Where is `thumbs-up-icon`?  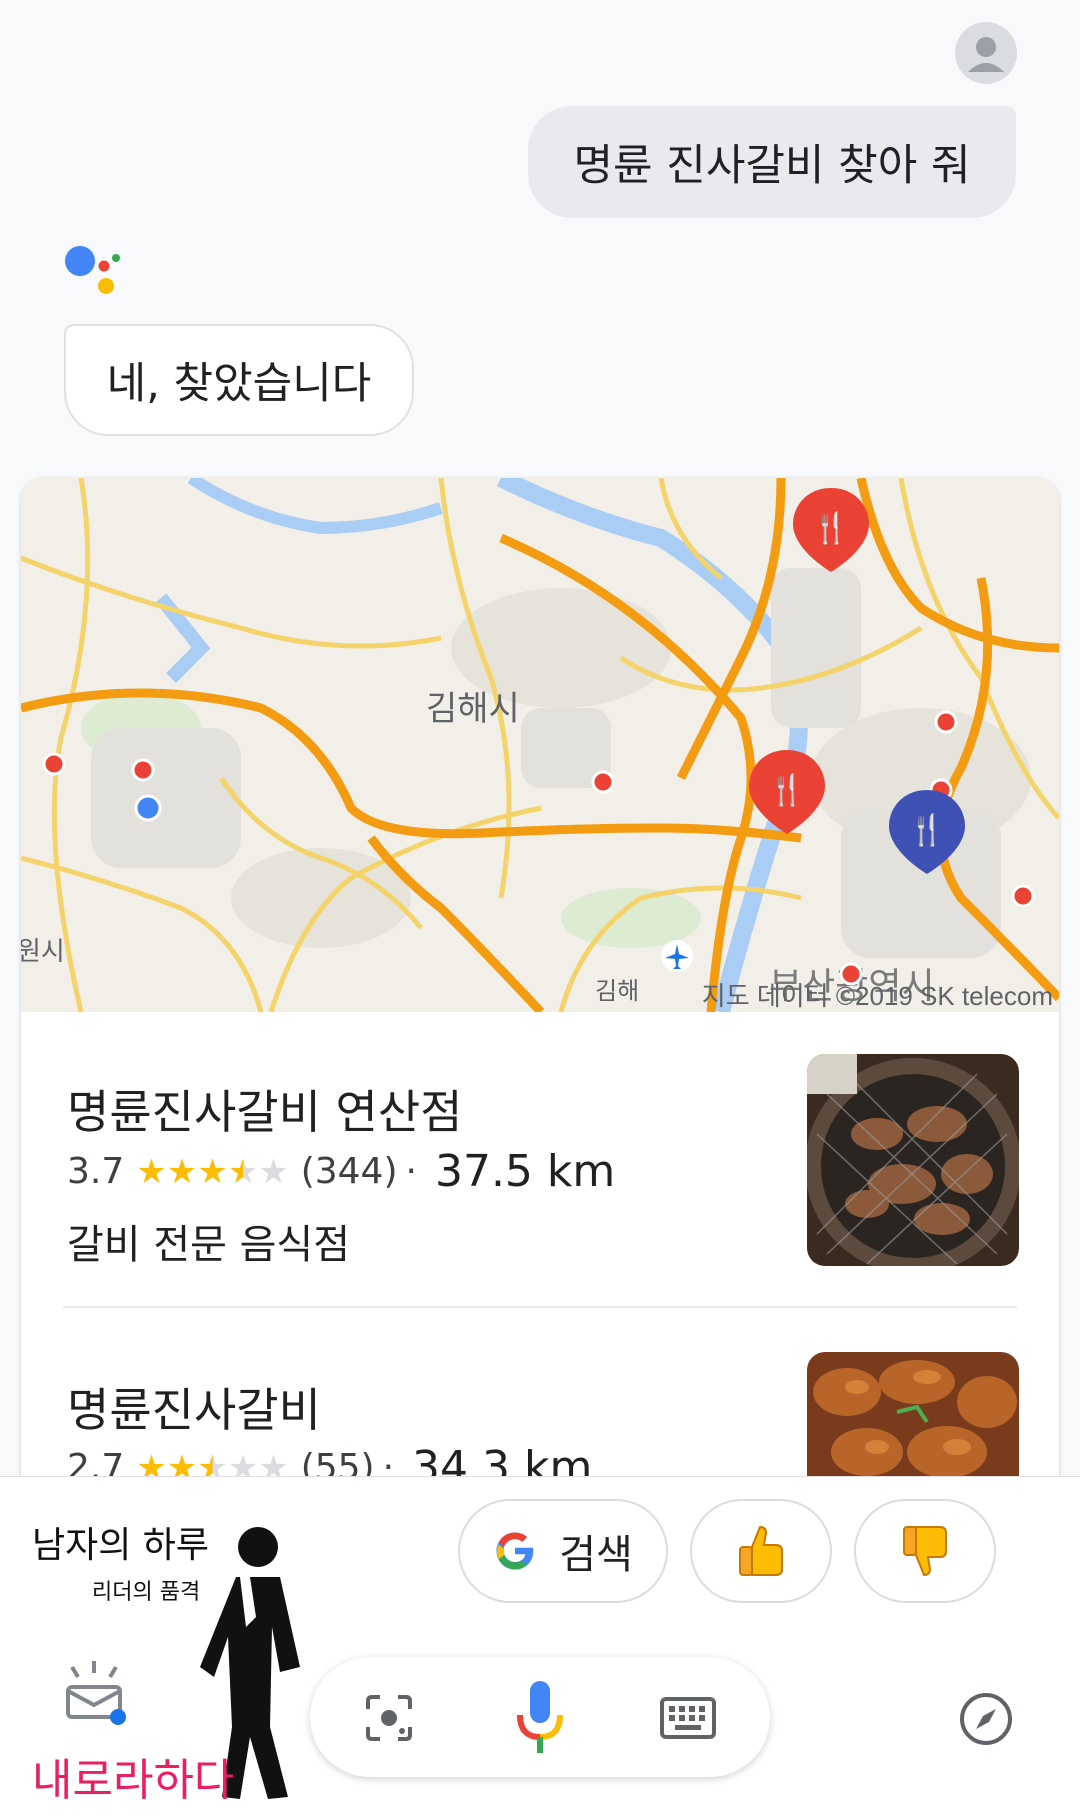
thumbs-up-icon is located at coordinates (761, 1550).